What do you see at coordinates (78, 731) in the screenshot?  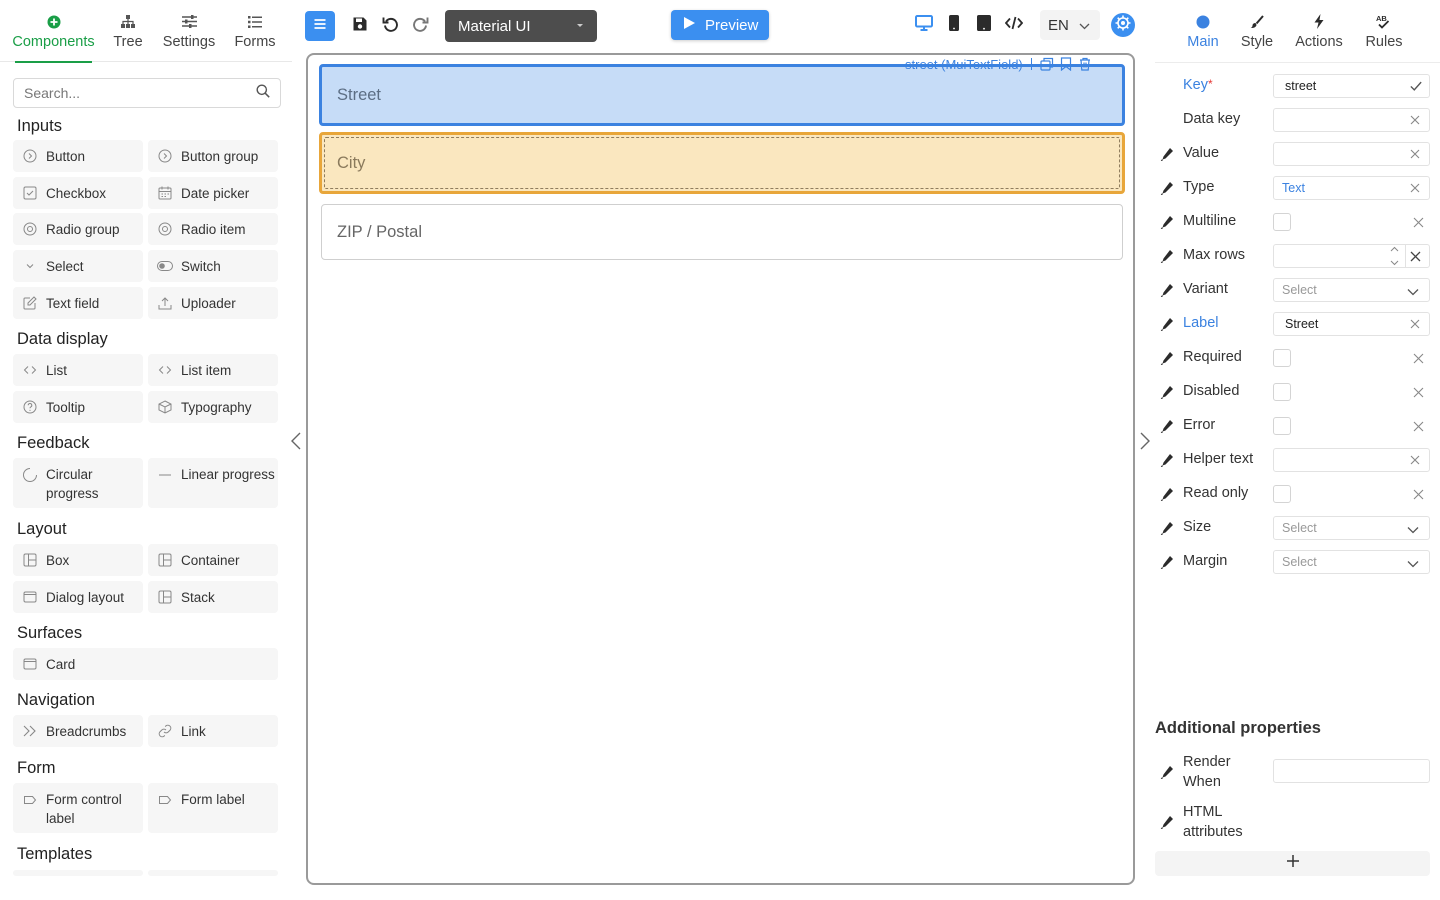 I see `component-breadcrumbs: Breadcrumbs` at bounding box center [78, 731].